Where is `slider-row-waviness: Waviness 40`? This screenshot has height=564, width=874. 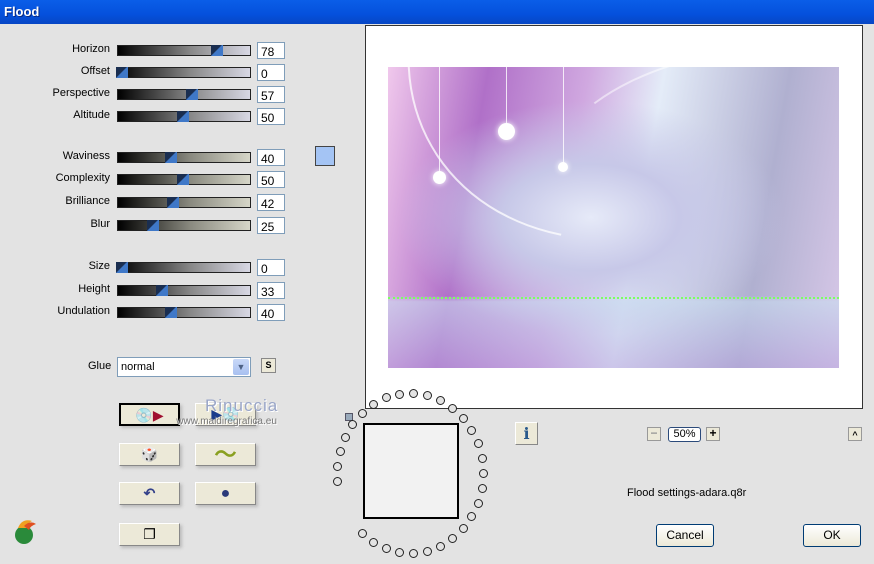 slider-row-waviness: Waviness 40 is located at coordinates (150, 157).